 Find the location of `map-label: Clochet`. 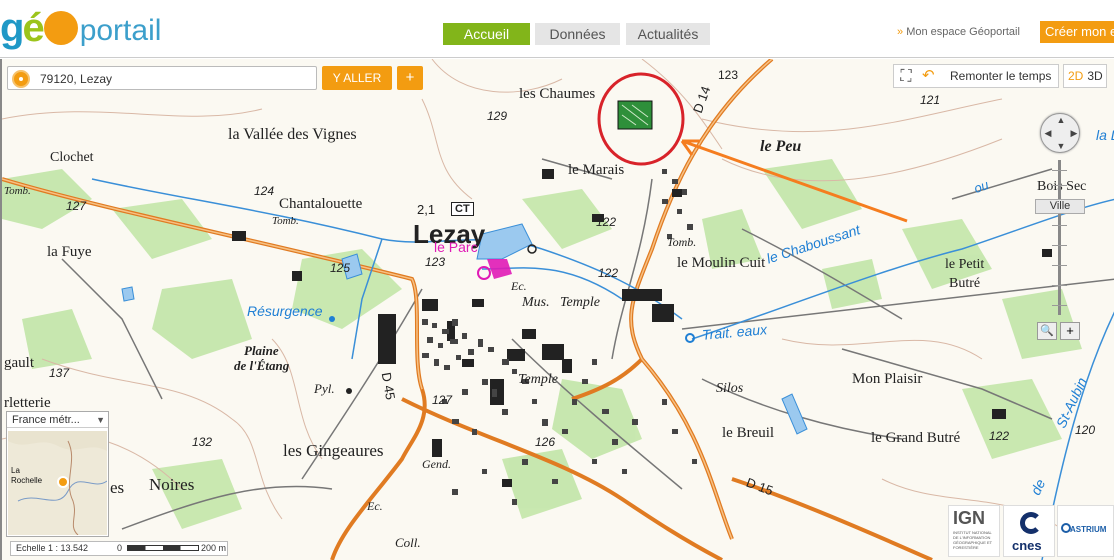

map-label: Clochet is located at coordinates (72, 157).